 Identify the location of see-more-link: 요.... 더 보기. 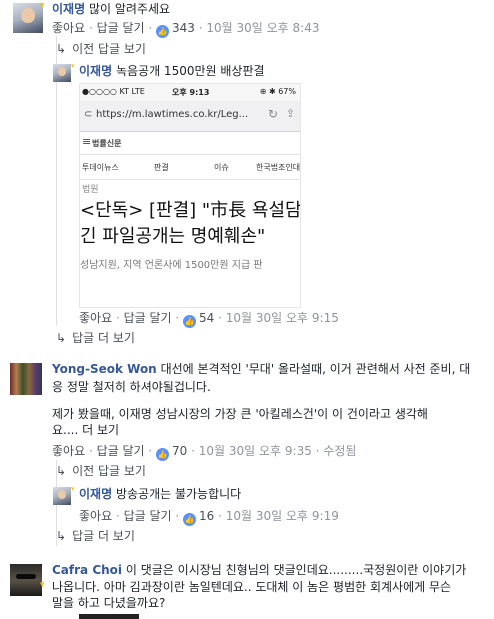
(85, 430).